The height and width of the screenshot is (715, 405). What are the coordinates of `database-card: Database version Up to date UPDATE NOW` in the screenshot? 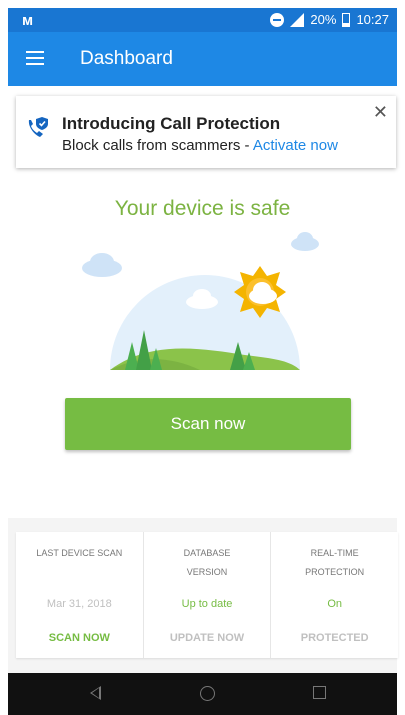 It's located at (208, 595).